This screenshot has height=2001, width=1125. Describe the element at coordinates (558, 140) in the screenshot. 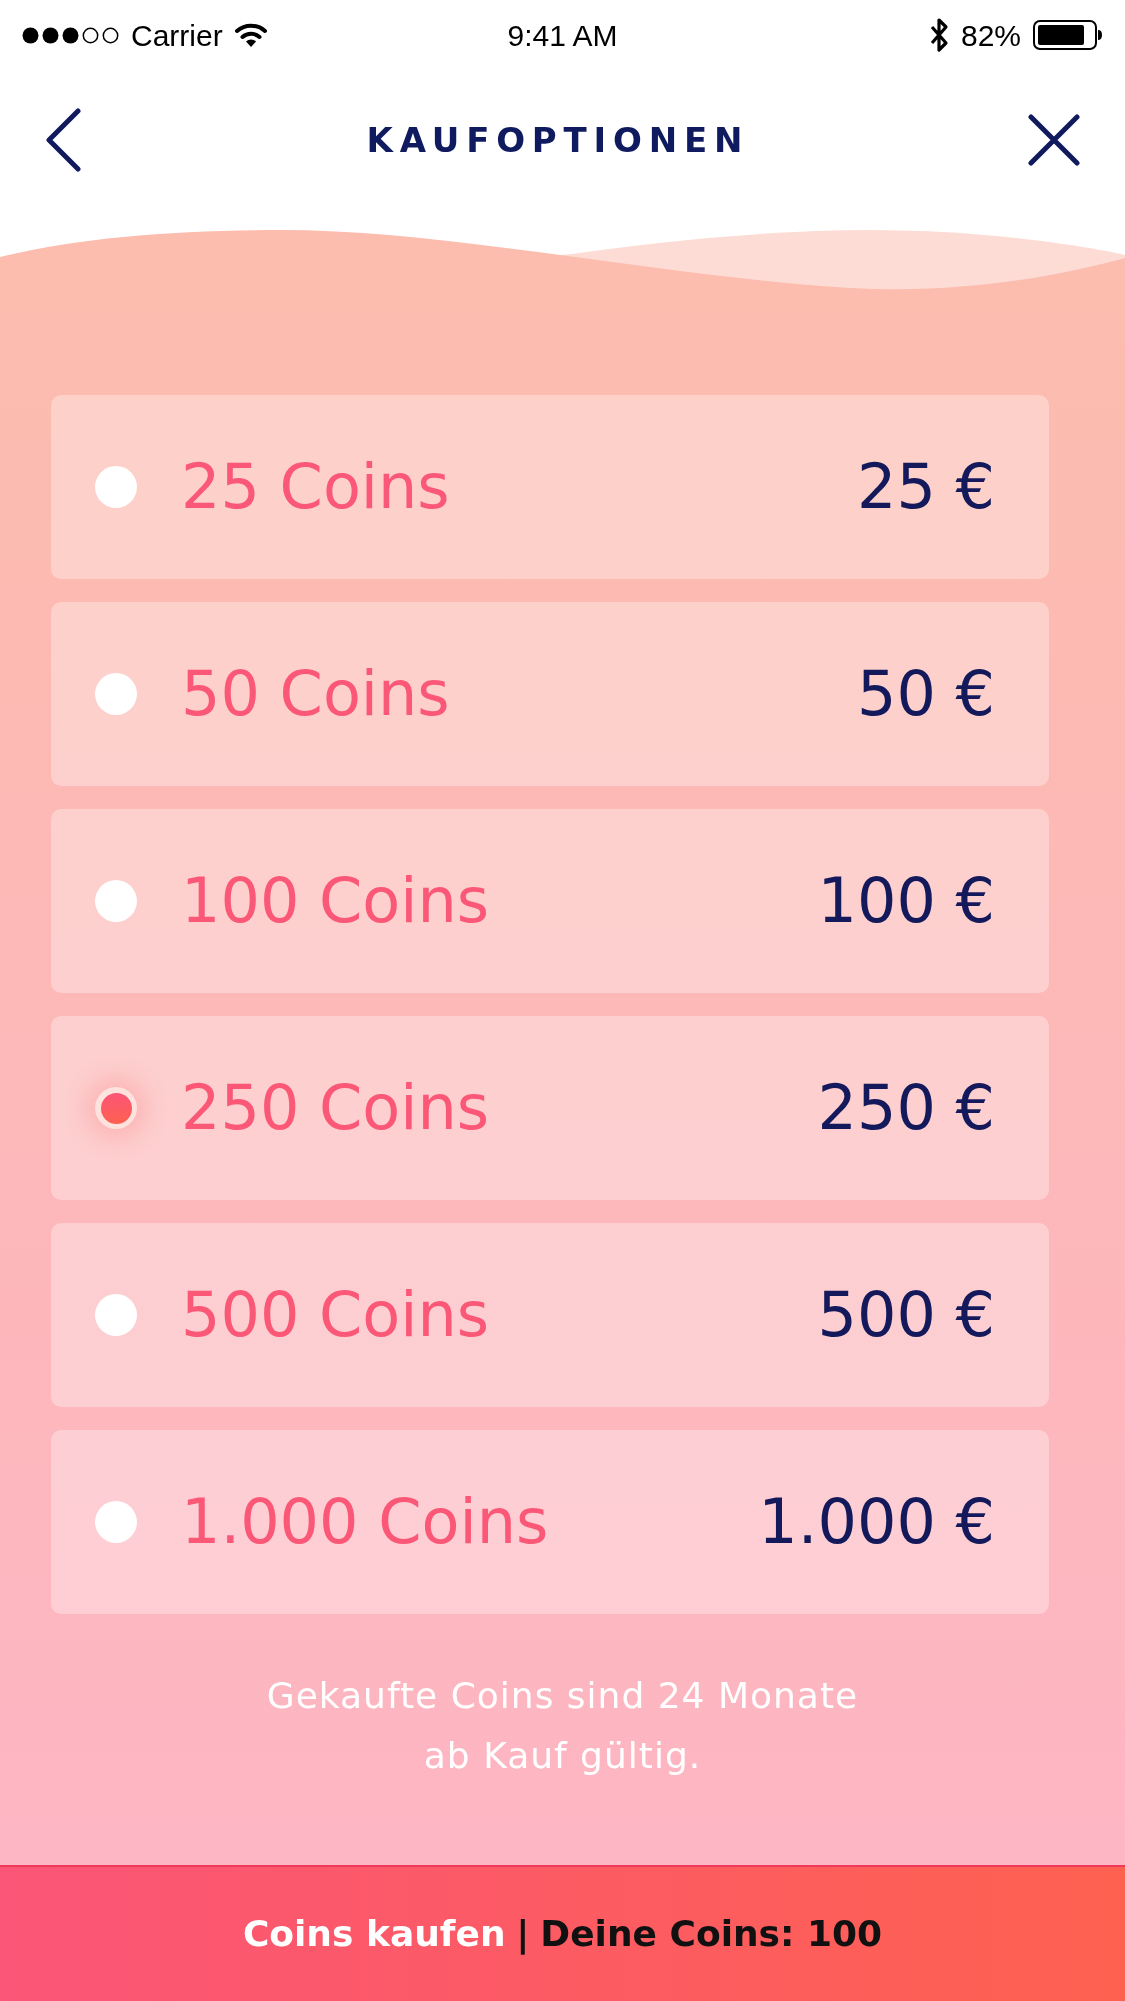

I see `page-title: KAUFOPTIONEN` at that location.